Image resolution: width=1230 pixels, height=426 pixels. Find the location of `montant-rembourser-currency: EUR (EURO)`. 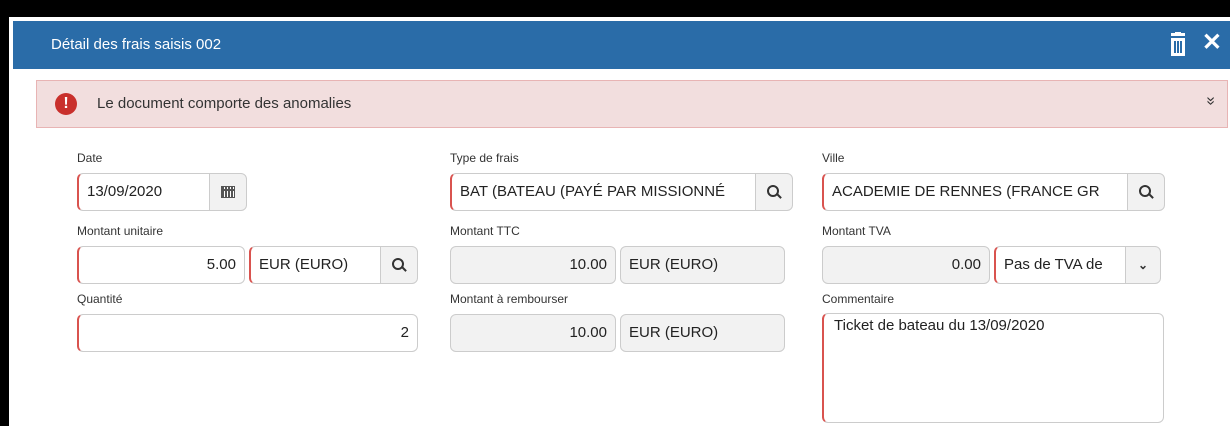

montant-rembourser-currency: EUR (EURO) is located at coordinates (702, 333).